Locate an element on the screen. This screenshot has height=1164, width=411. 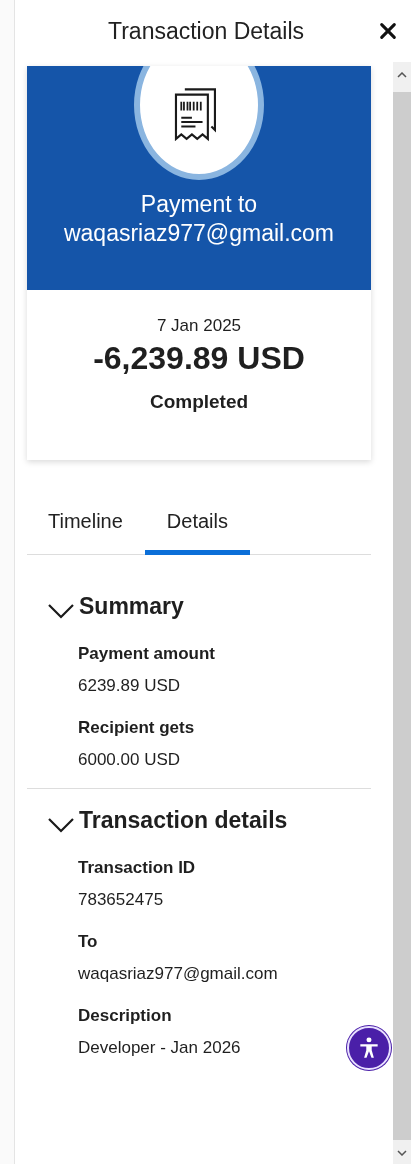
section-header: Summary is located at coordinates (105, 606).